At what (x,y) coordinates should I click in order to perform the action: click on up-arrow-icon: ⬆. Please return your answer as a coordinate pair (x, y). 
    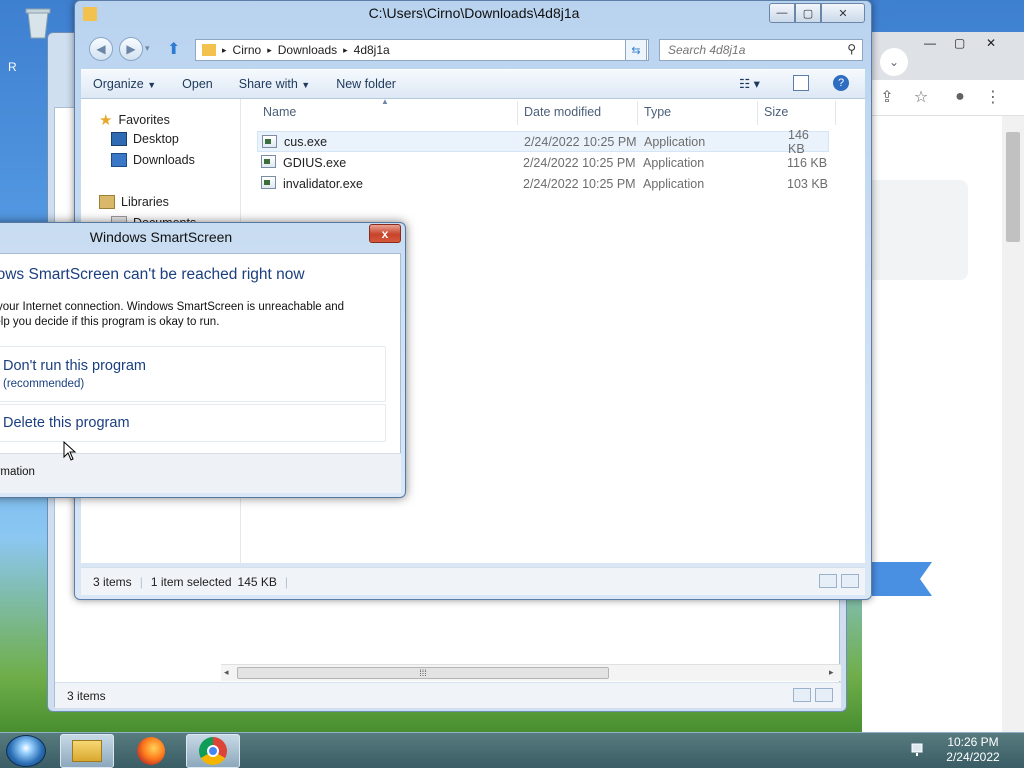
    Looking at the image, I should click on (173, 49).